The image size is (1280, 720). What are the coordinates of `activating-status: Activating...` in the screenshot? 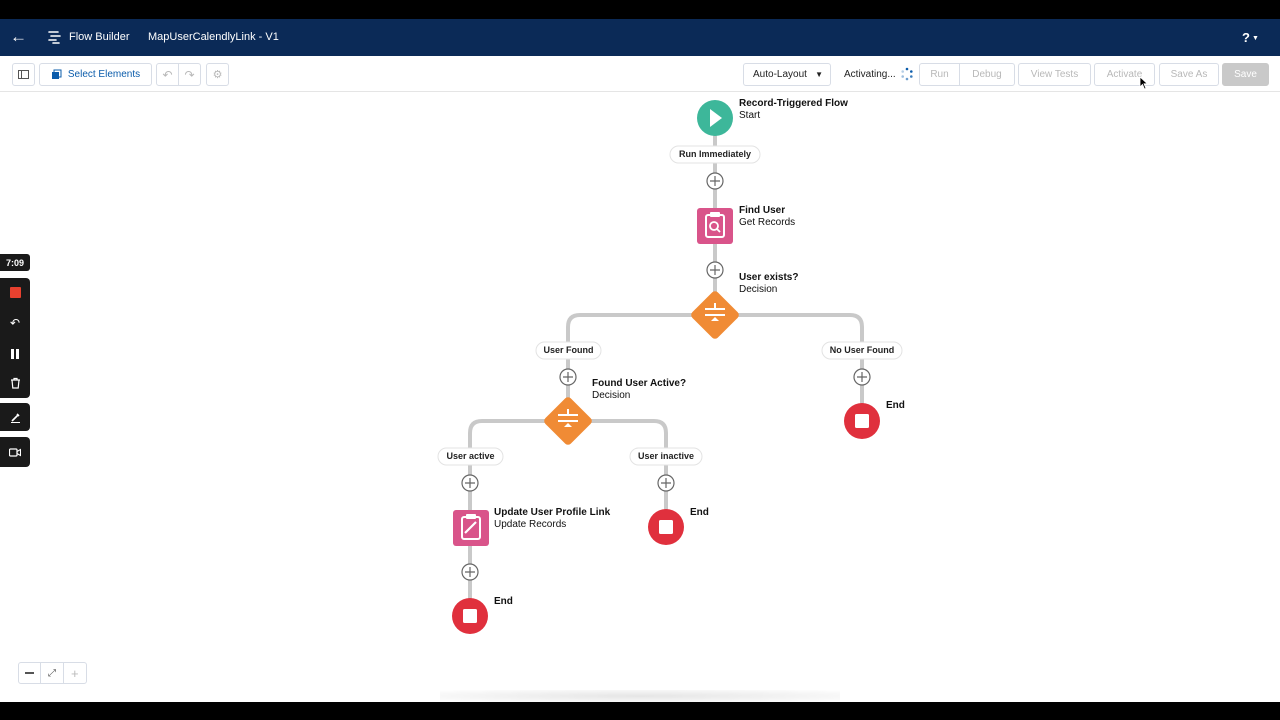 It's located at (870, 74).